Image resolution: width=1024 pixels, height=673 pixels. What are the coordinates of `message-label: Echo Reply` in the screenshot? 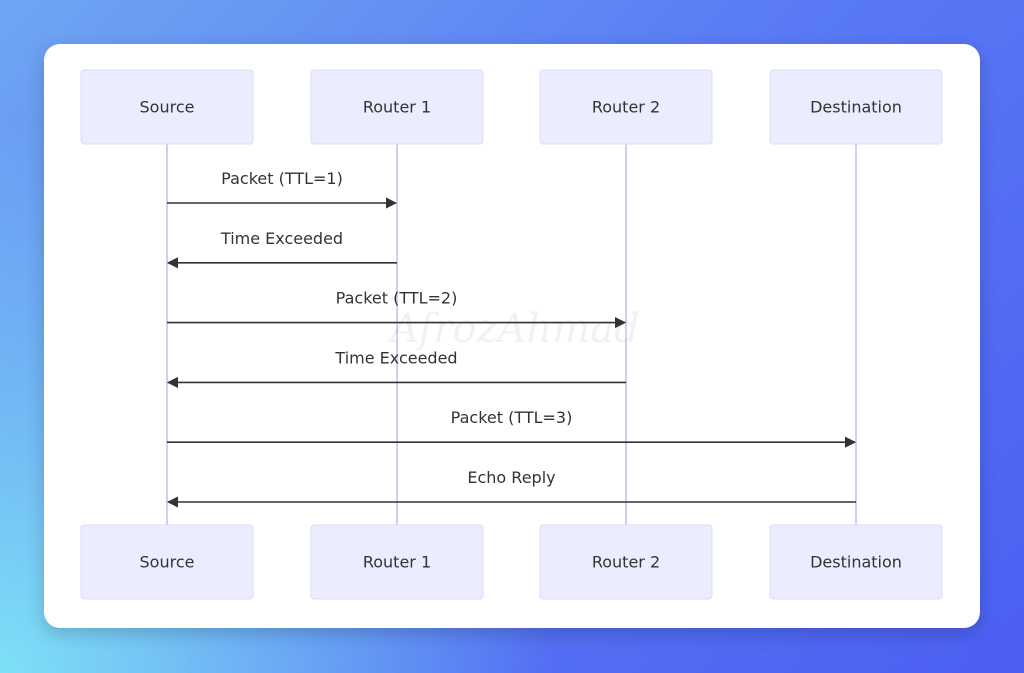 It's located at (511, 477).